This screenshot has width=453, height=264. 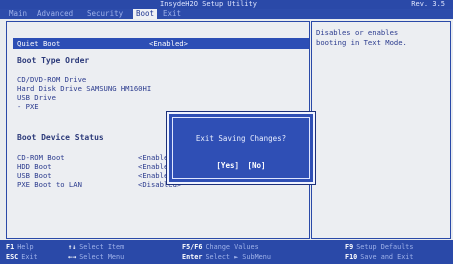 I want to click on boot-order-item: - PXE, so click(x=28, y=106).